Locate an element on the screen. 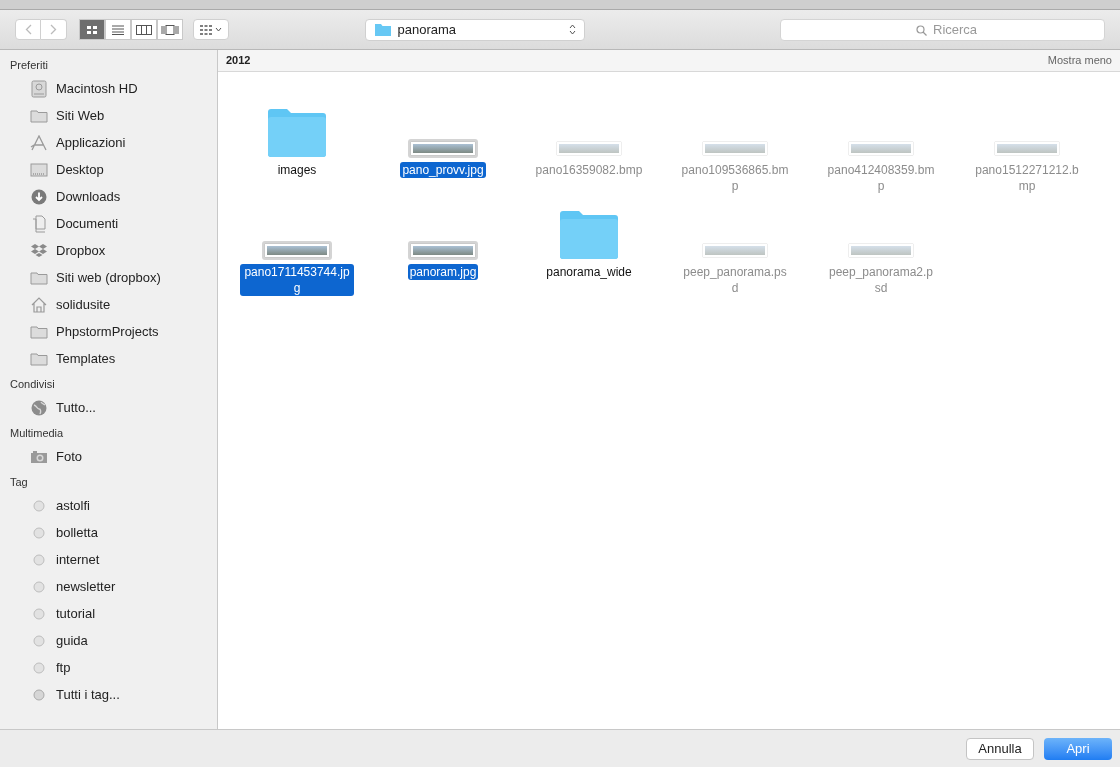 The image size is (1120, 767). sidebar-section-title: Preferiti is located at coordinates (29, 65).